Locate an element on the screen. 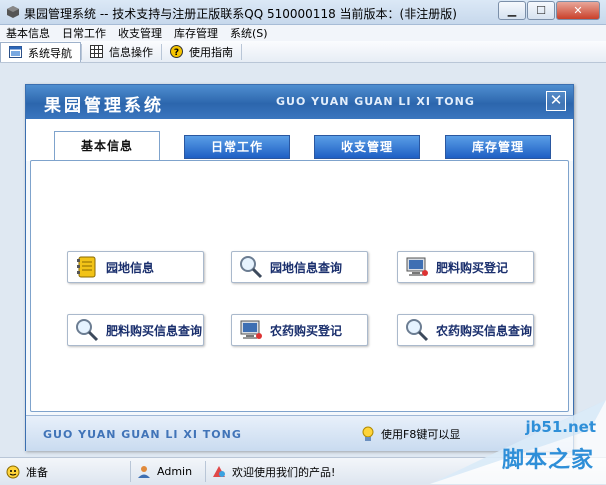 This screenshot has width=606, height=485. close-window-button: ✕ is located at coordinates (578, 10).